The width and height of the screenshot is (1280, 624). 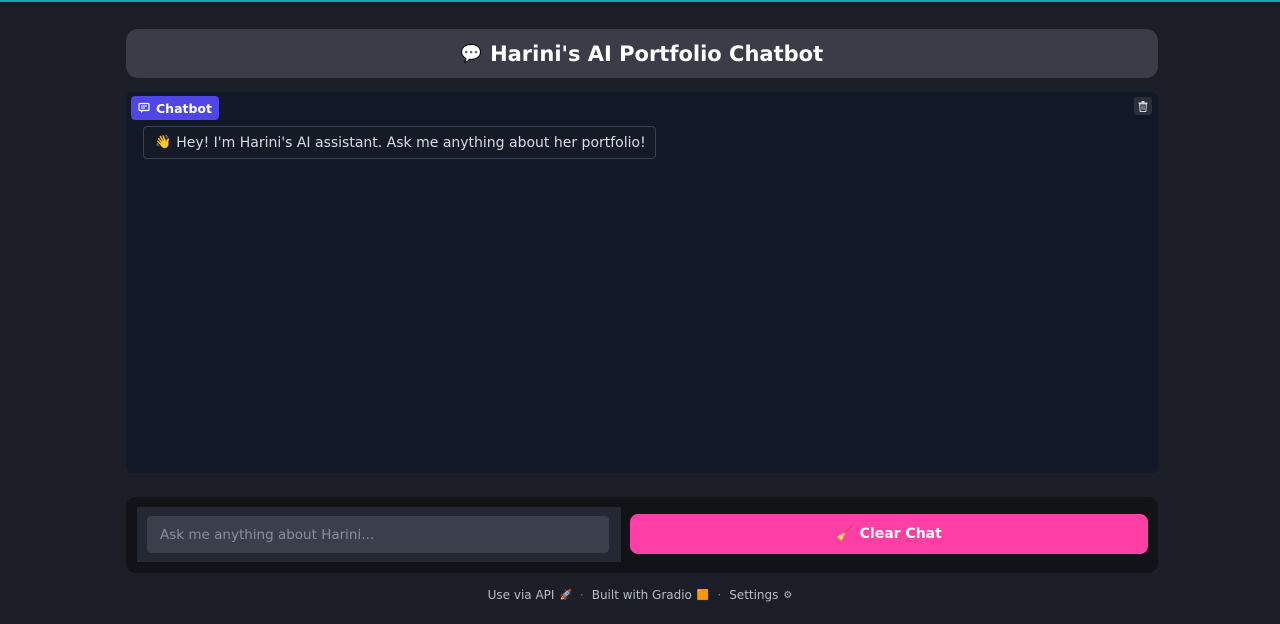 What do you see at coordinates (471, 53) in the screenshot?
I see `speech-bubble-icon: 💬` at bounding box center [471, 53].